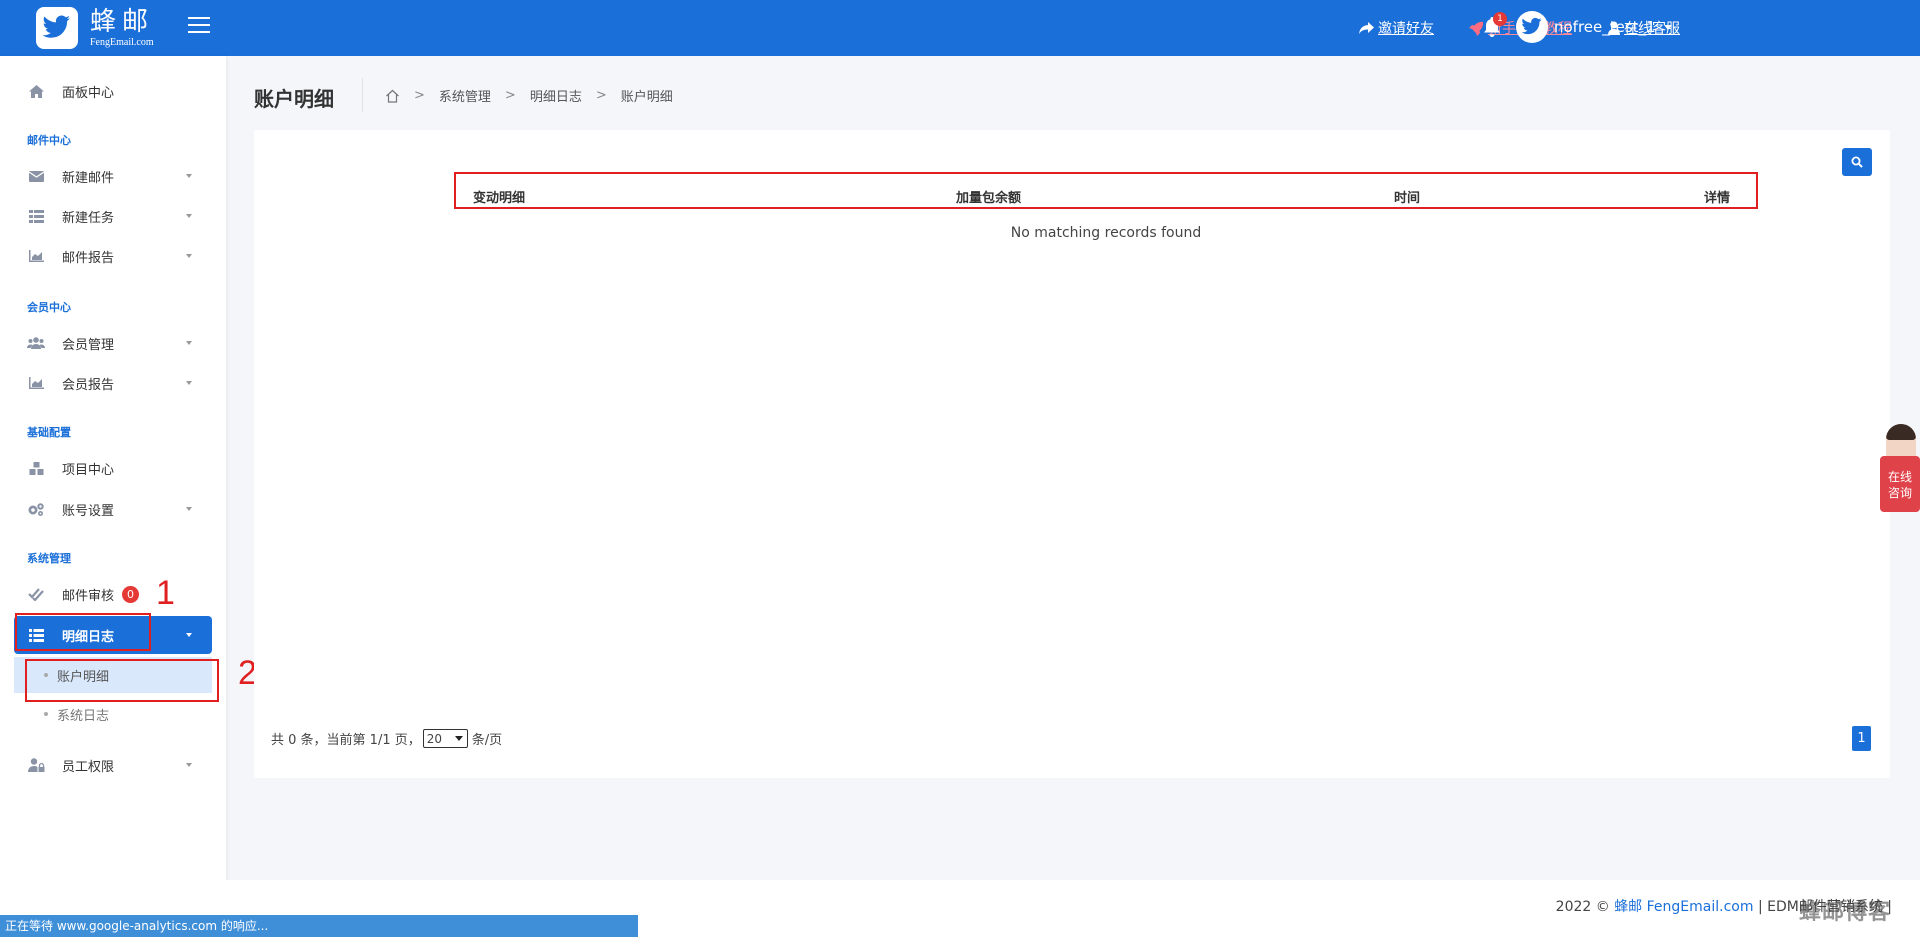 The height and width of the screenshot is (937, 1920). Describe the element at coordinates (1366, 27) in the screenshot. I see `share-icon` at that location.